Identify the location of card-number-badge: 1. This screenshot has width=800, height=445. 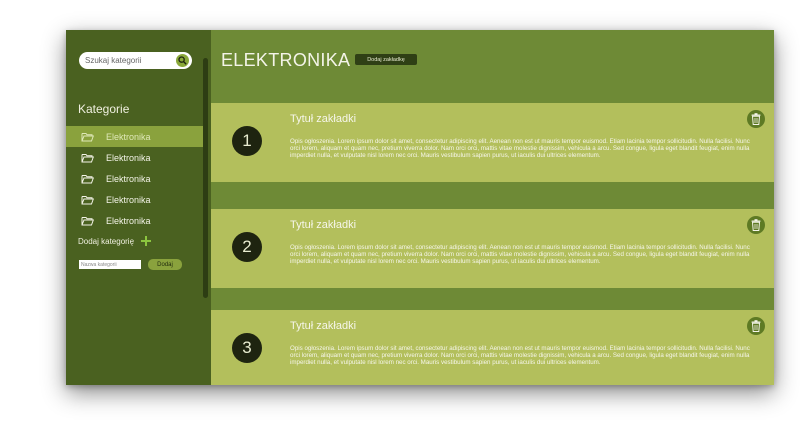
(247, 141).